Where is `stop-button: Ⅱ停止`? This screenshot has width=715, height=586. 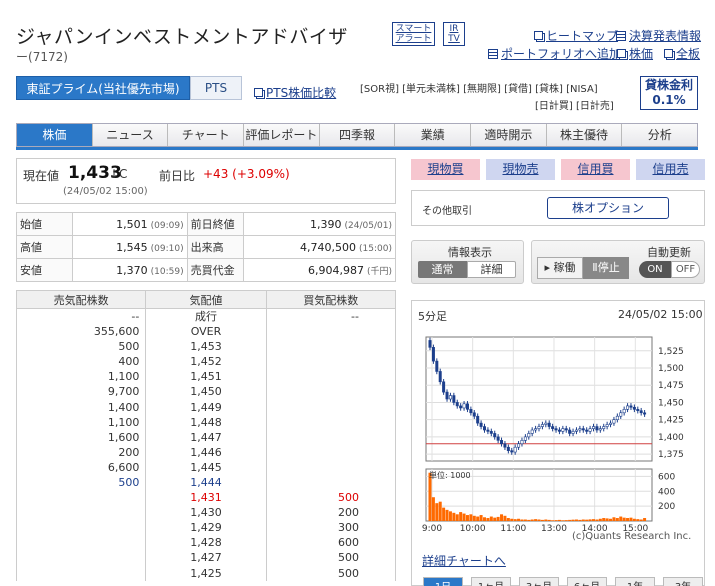 stop-button: Ⅱ停止 is located at coordinates (606, 268).